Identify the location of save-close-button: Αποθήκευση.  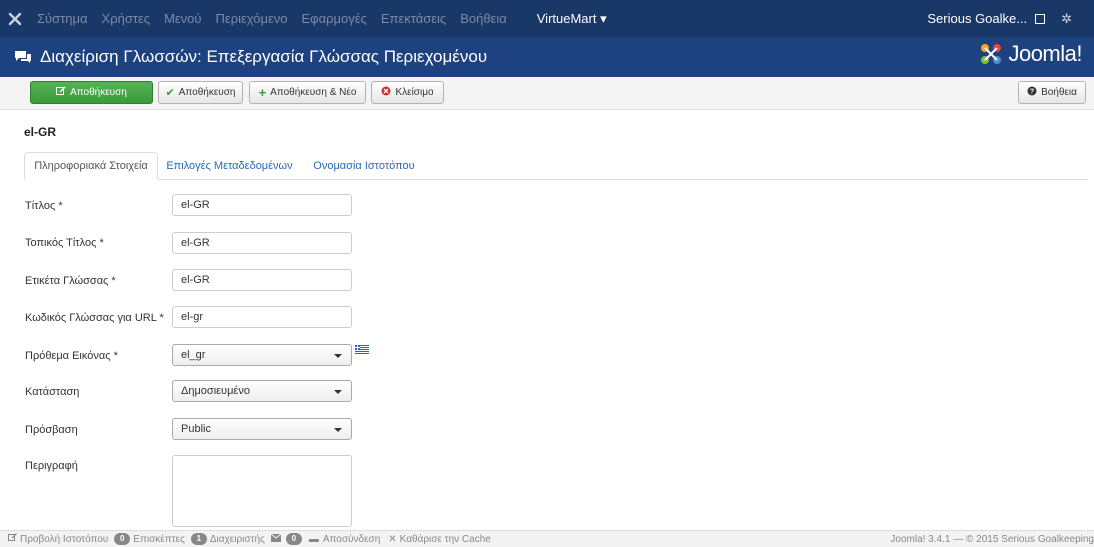
(91, 92).